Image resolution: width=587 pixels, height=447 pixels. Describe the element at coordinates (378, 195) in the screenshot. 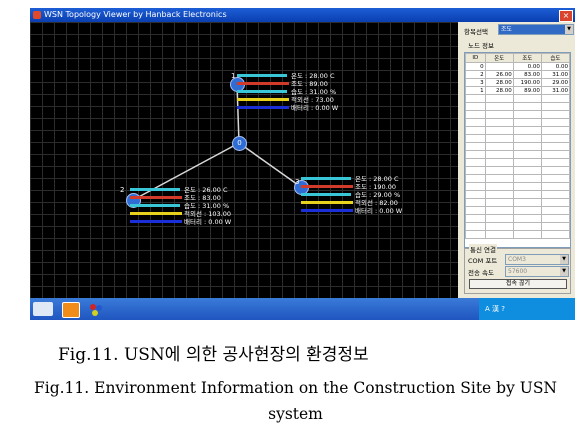

I see `humidity-reading: 습도 : 29.00 %` at that location.